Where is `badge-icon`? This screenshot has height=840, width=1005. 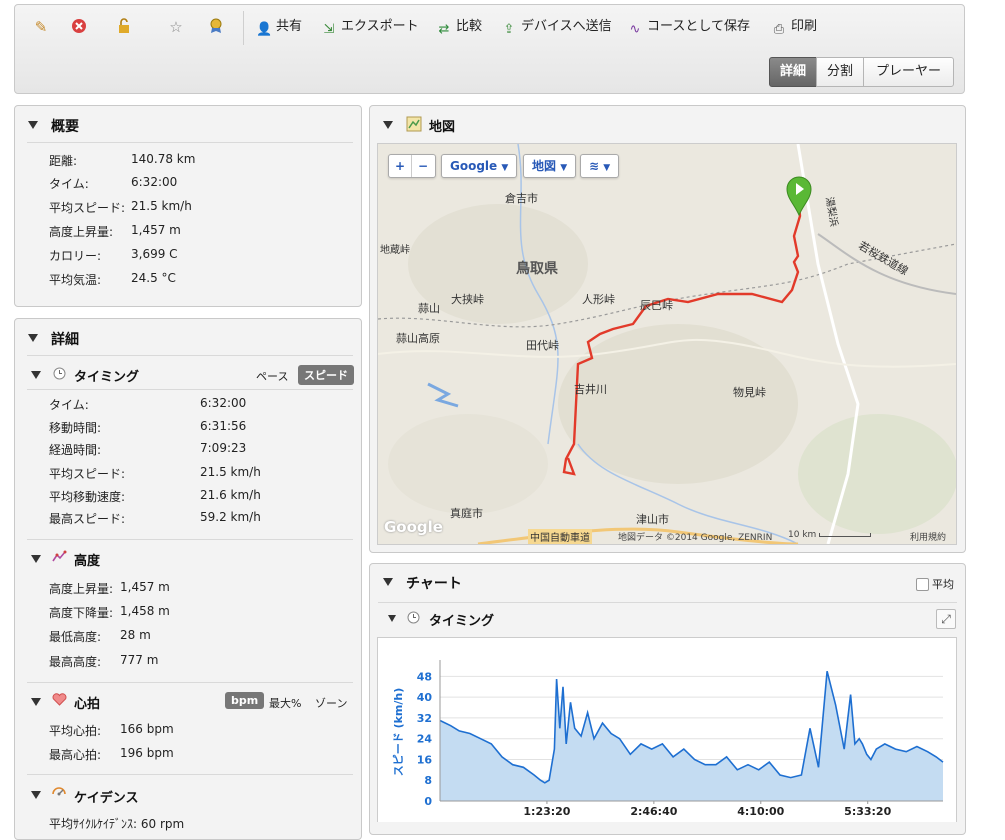
badge-icon is located at coordinates (216, 27).